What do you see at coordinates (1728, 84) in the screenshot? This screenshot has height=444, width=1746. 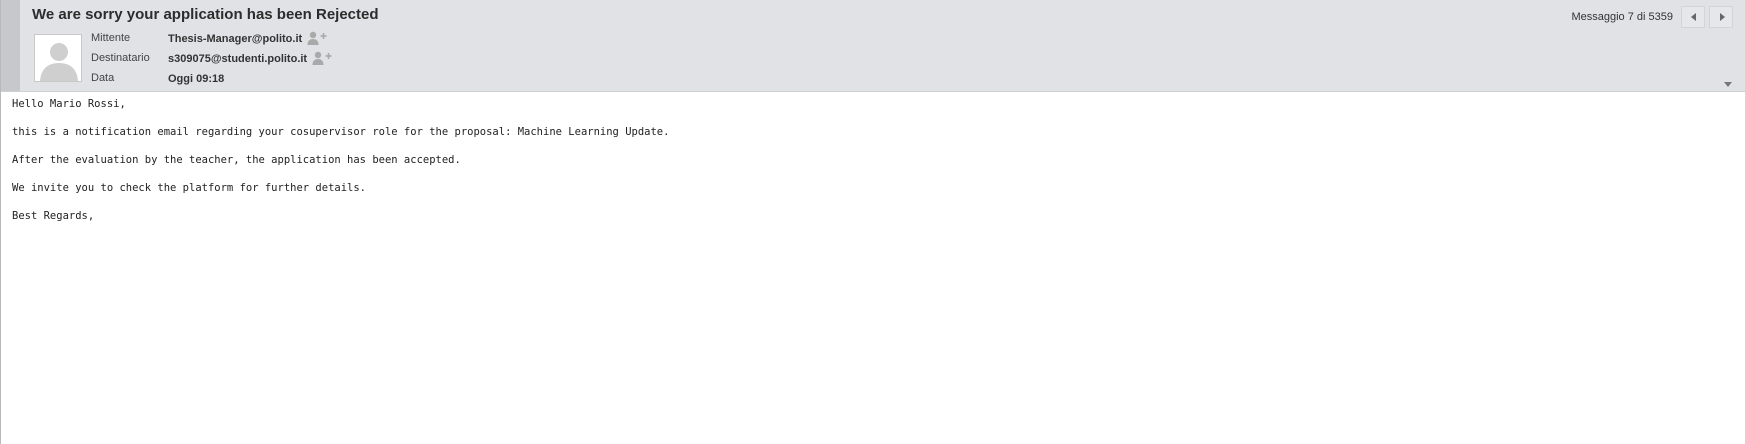 I see `chevron-down-icon` at bounding box center [1728, 84].